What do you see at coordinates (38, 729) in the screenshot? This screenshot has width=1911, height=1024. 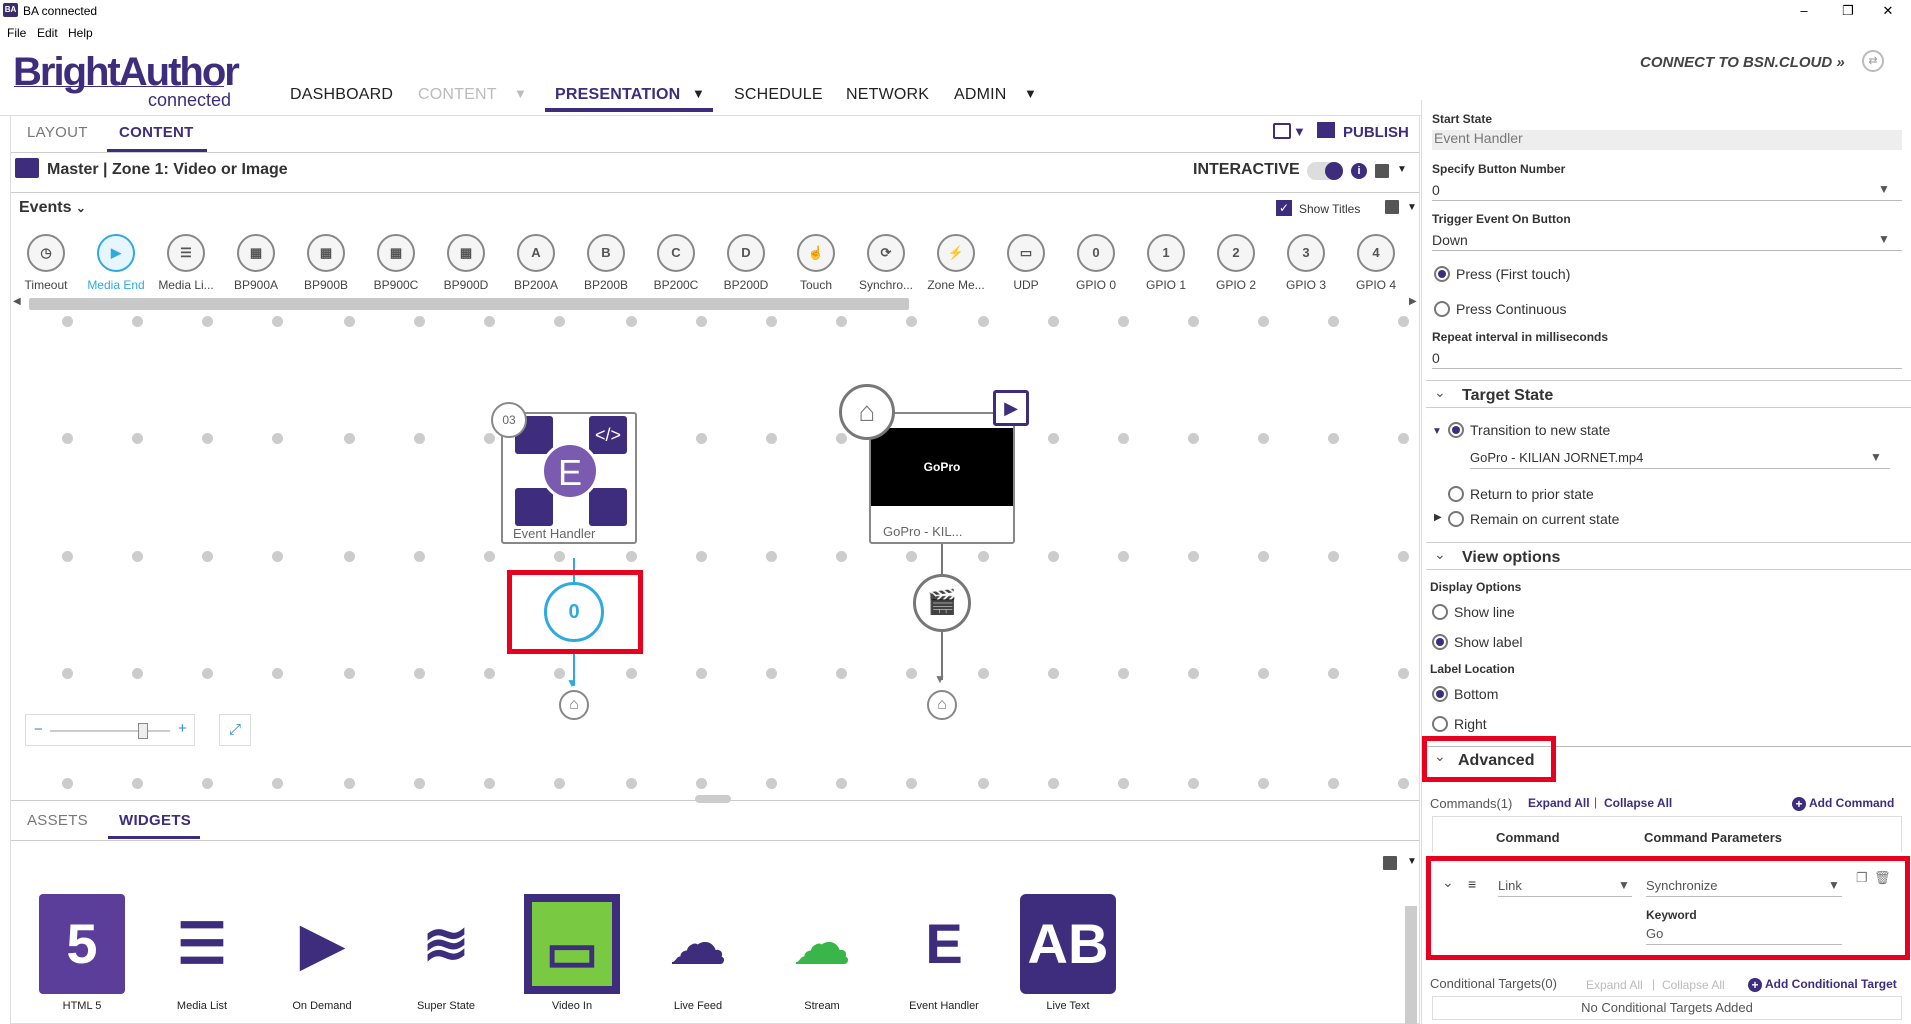 I see `zoom-out-button: −` at bounding box center [38, 729].